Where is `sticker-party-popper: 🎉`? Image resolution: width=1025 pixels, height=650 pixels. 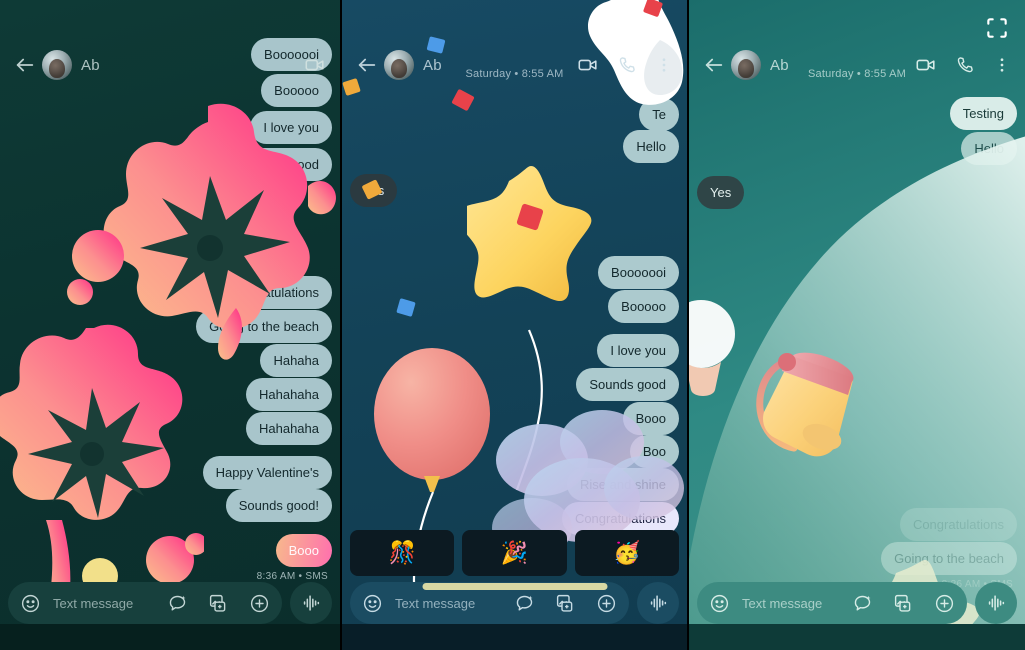
sticker-party-popper: 🎉 is located at coordinates (514, 553).